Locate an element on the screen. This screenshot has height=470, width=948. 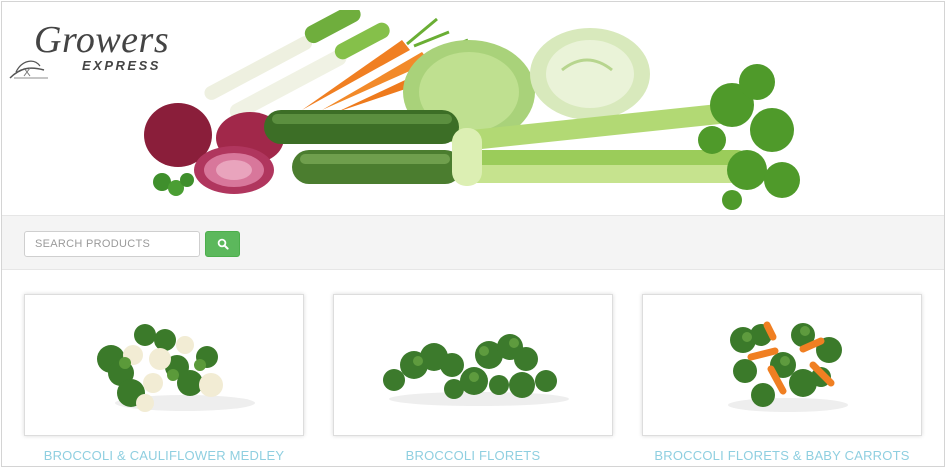
product-title-link: BROCCOLI & CAULIFLOWER MEDLEY is located at coordinates (164, 455).